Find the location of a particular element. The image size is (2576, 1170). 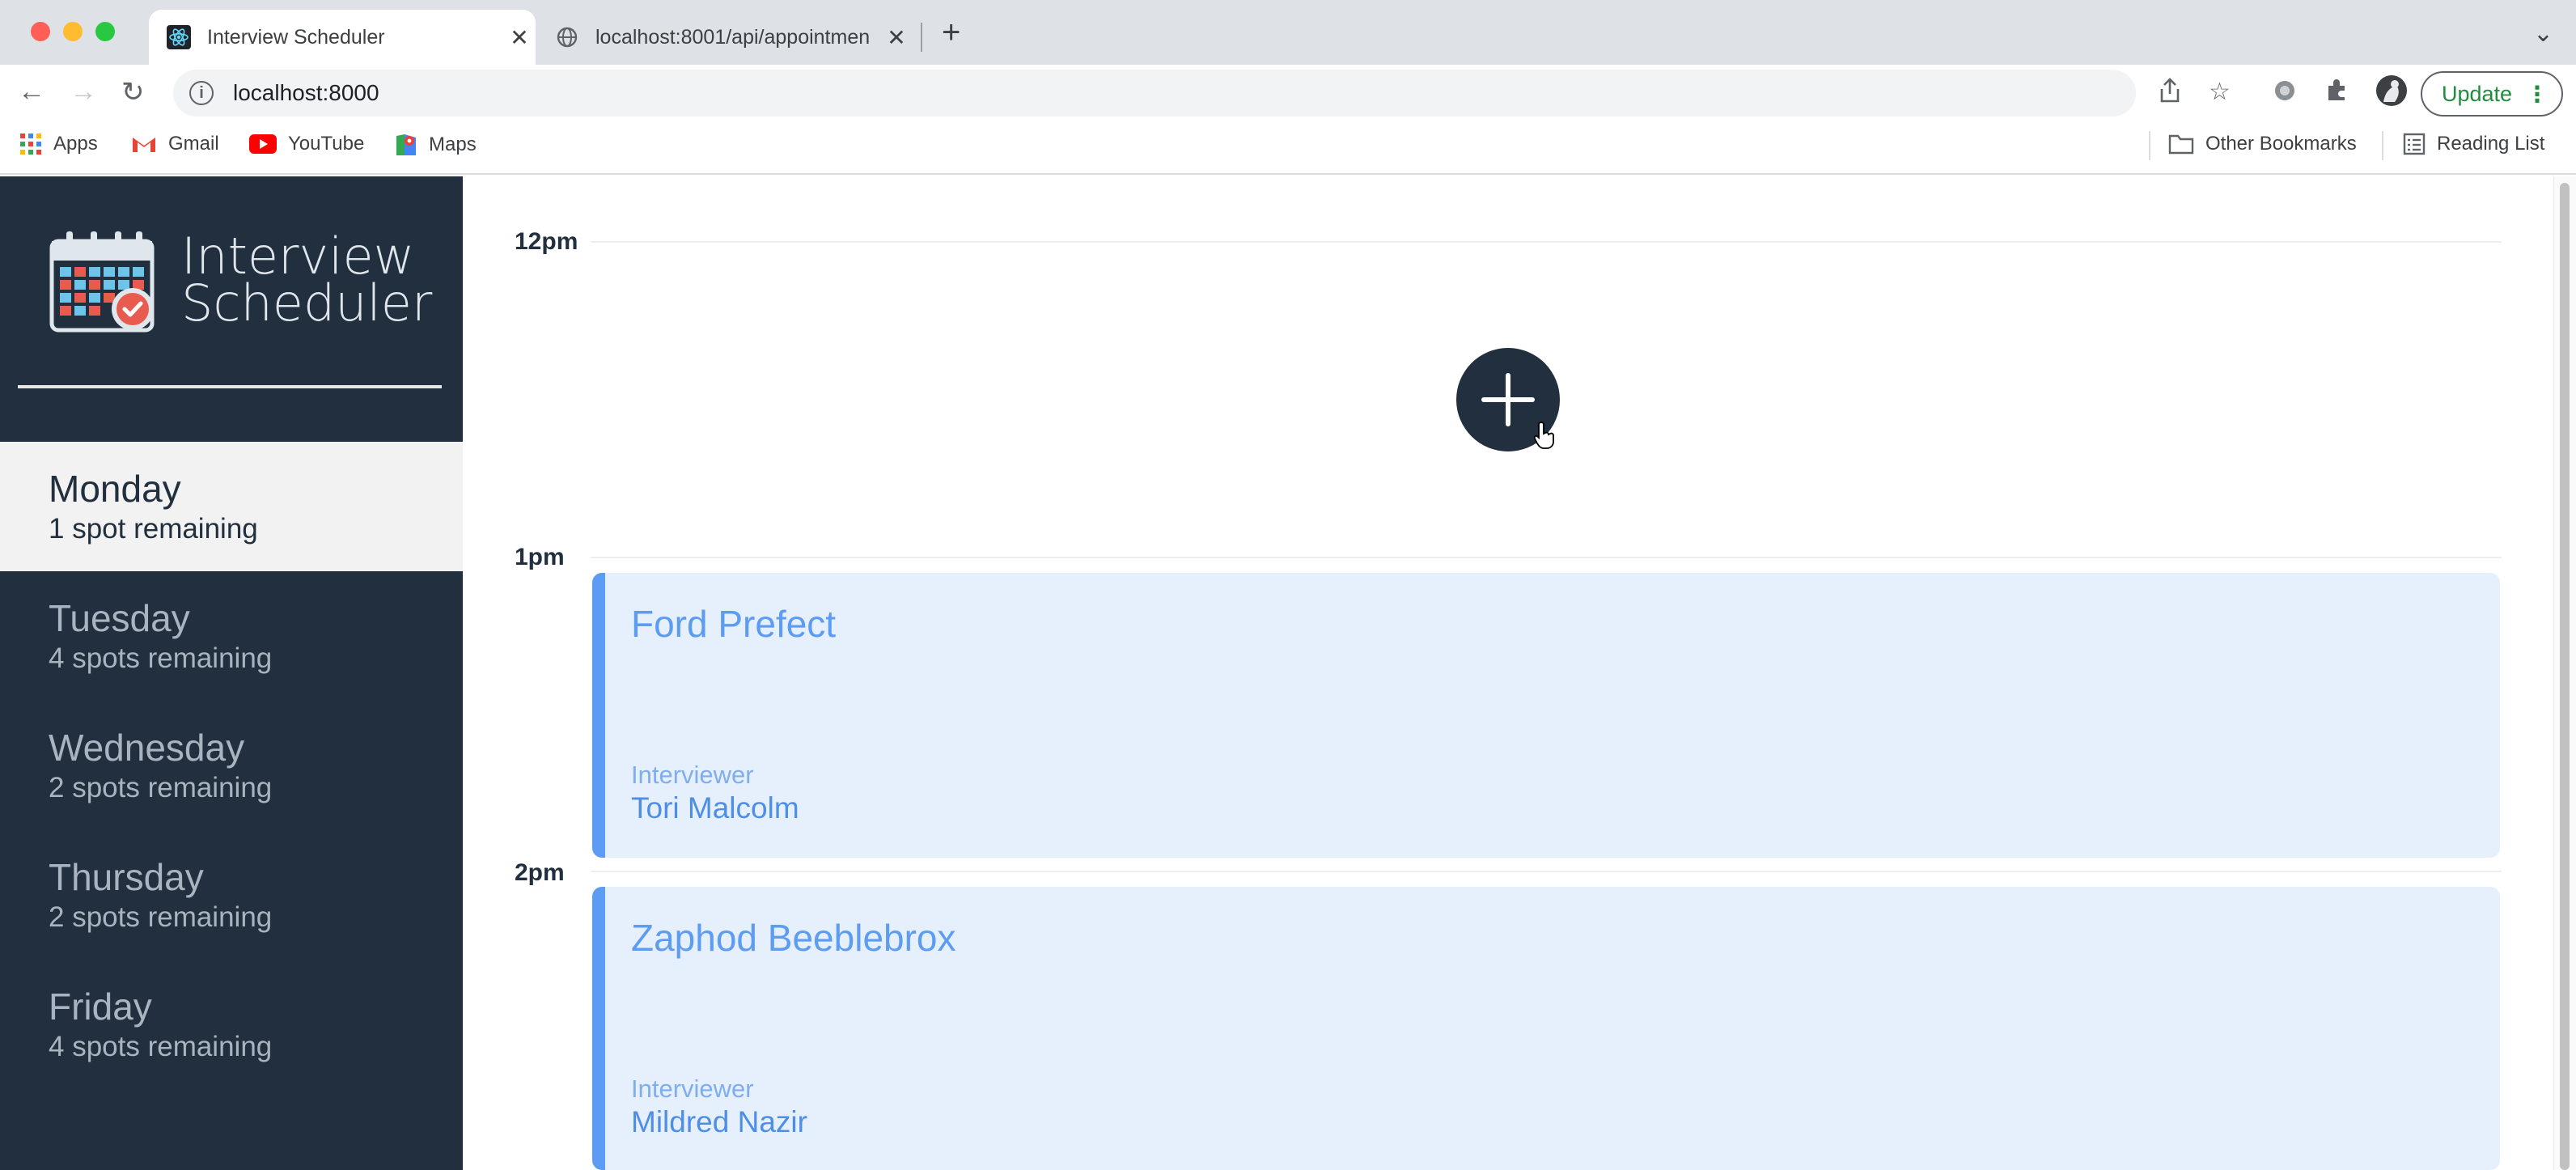

bookmark-reading-list: Reading List is located at coordinates (2473, 144).